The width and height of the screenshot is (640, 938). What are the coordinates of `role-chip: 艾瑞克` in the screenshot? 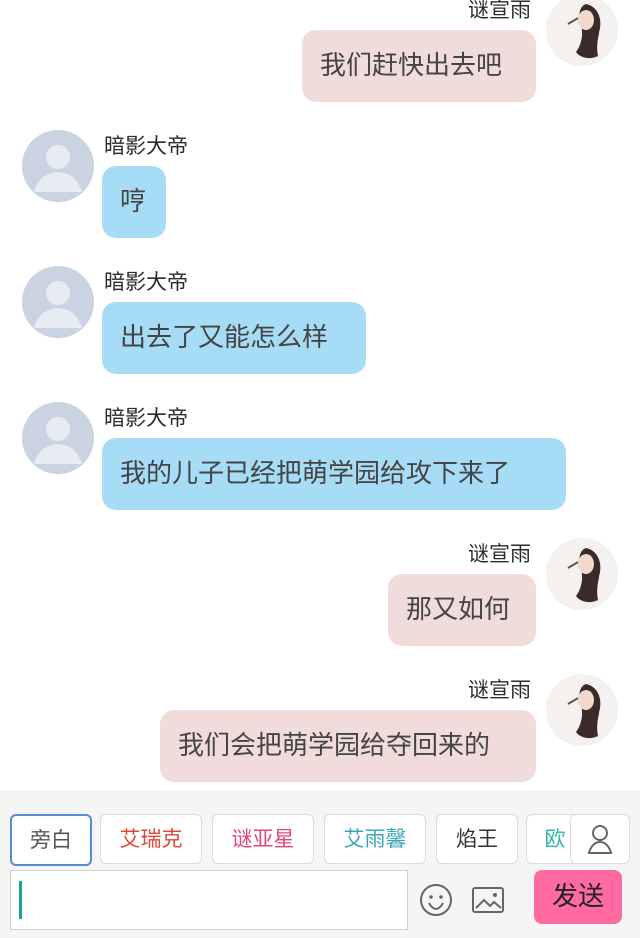 It's located at (151, 839).